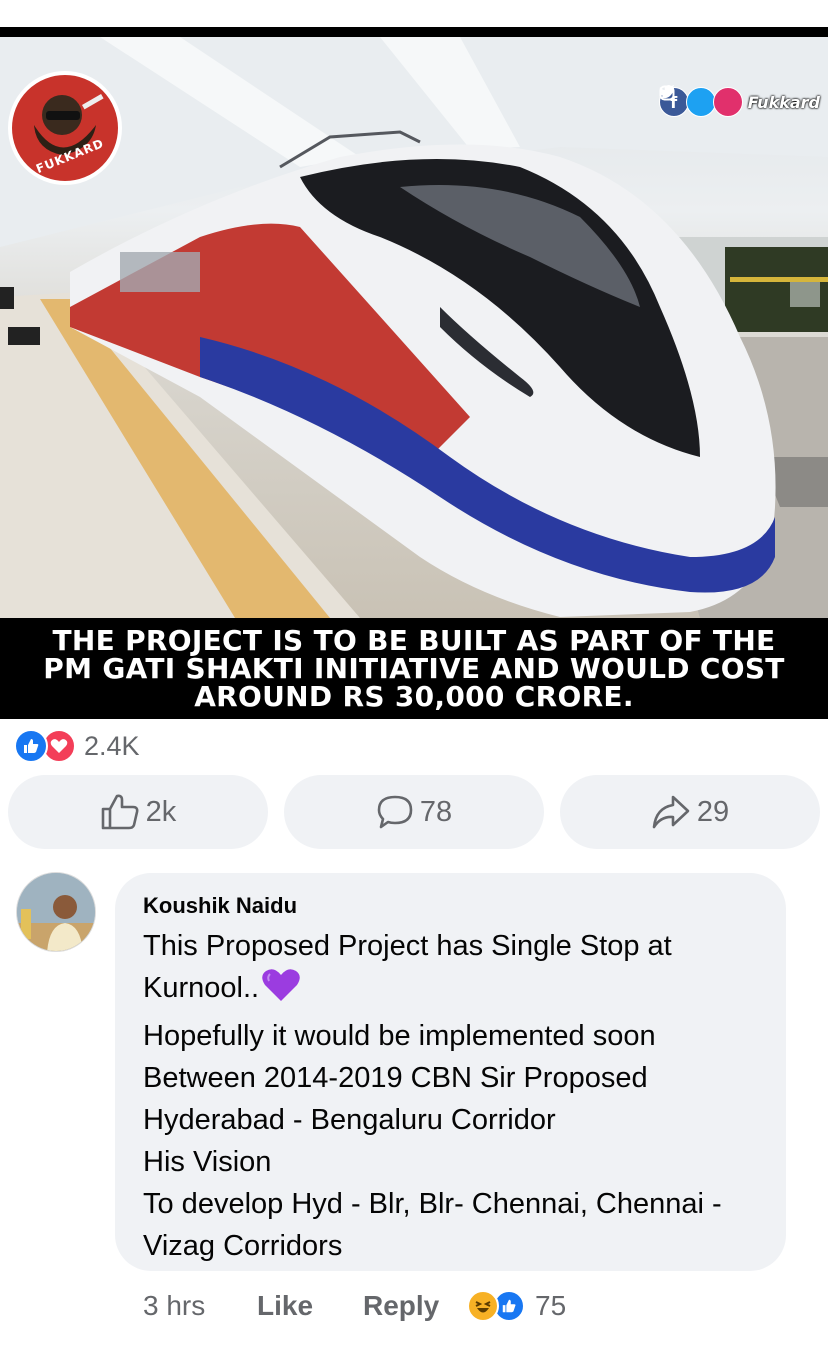 This screenshot has height=1348, width=828. What do you see at coordinates (483, 1306) in the screenshot?
I see `haha-reaction-icon` at bounding box center [483, 1306].